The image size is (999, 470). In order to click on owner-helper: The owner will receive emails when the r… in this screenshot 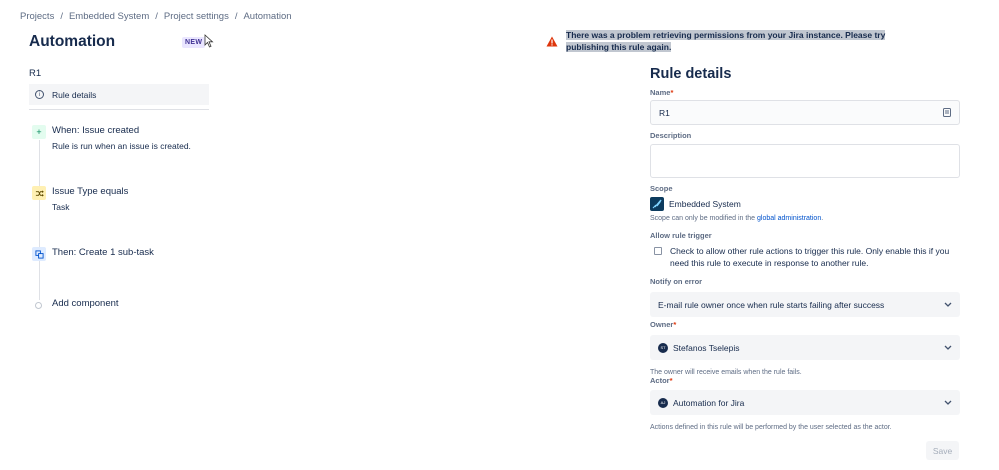, I will do `click(726, 372)`.